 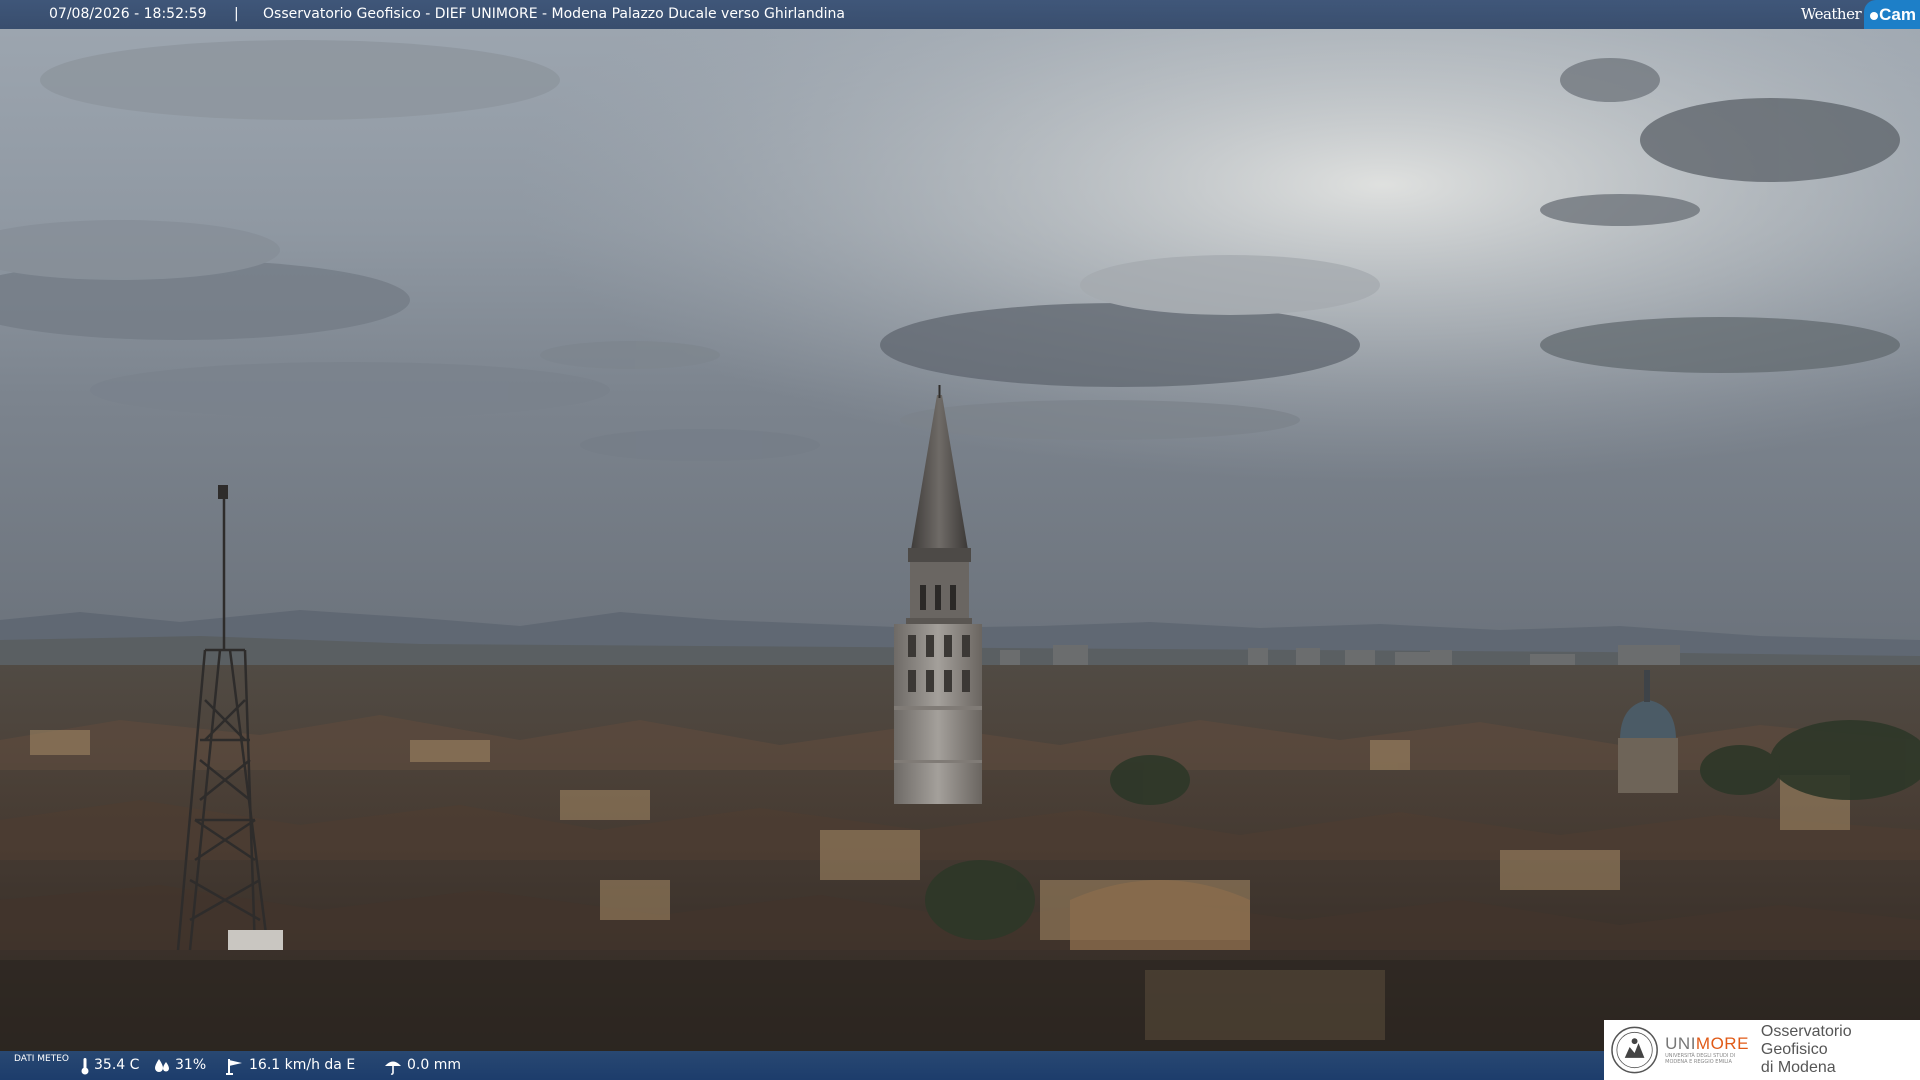 I want to click on weather-label: DATI METEO, so click(x=41, y=1059).